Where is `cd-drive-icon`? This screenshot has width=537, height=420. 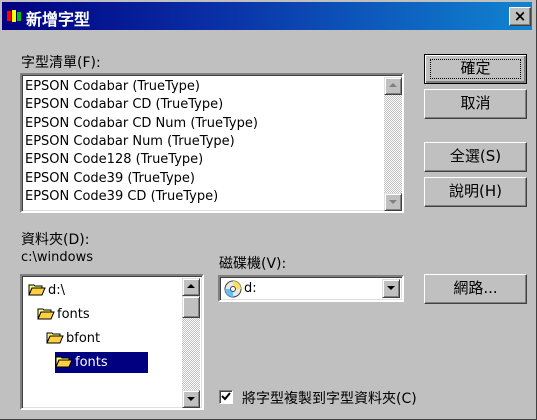 cd-drive-icon is located at coordinates (233, 289).